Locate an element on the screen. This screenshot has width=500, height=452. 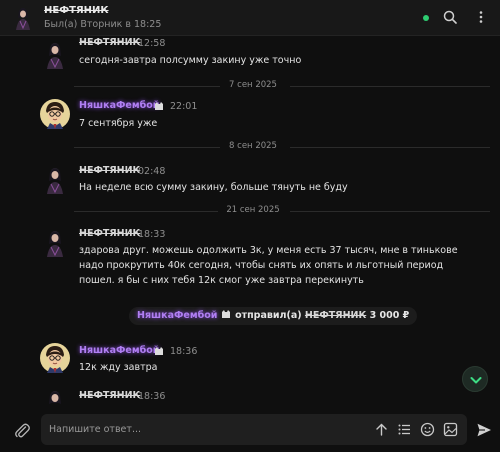
date-separator: 8 сен 2025 is located at coordinates (250, 147).